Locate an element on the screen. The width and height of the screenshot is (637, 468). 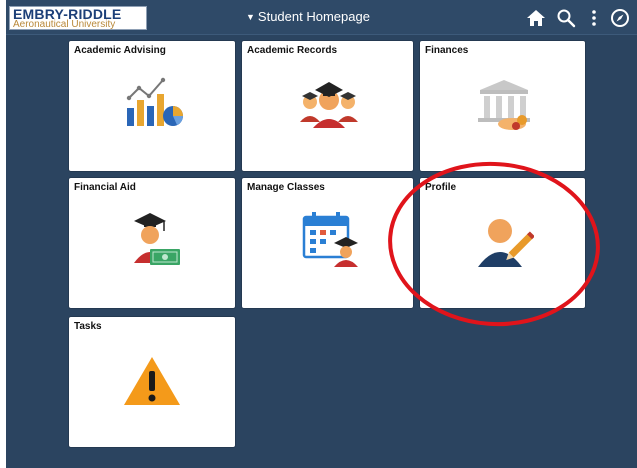
chart-icon is located at coordinates (154, 101).